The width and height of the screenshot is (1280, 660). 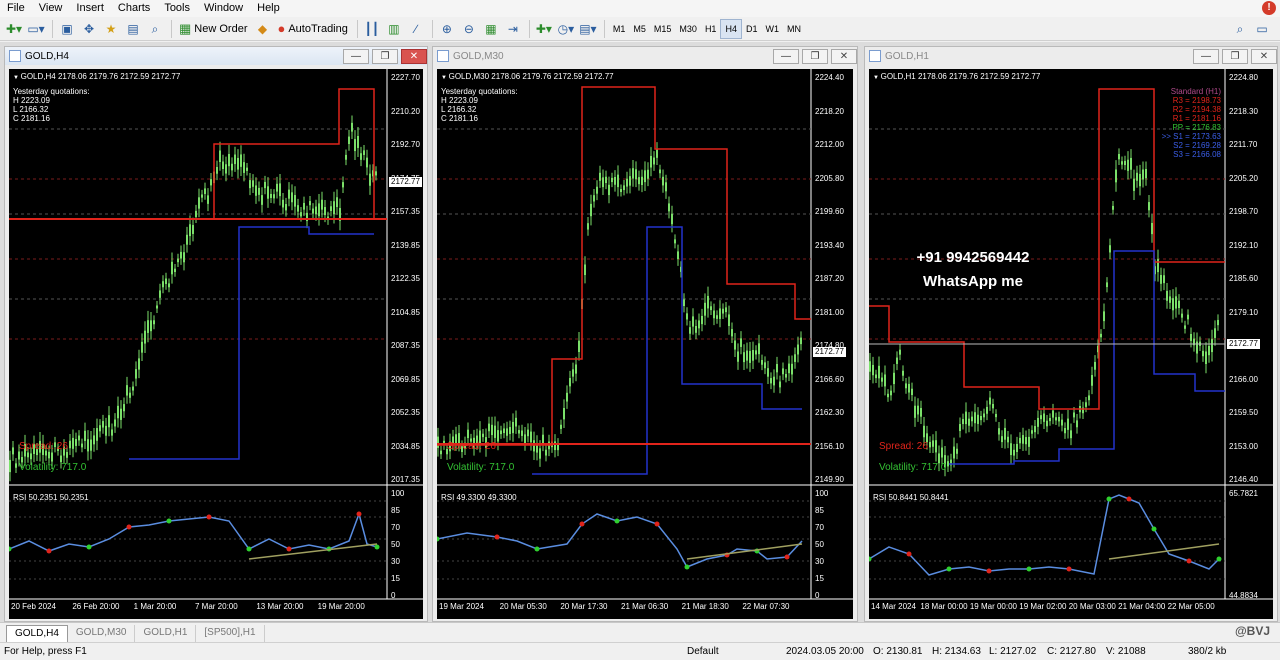 I want to click on data-window-icon: ✥, so click(x=89, y=29).